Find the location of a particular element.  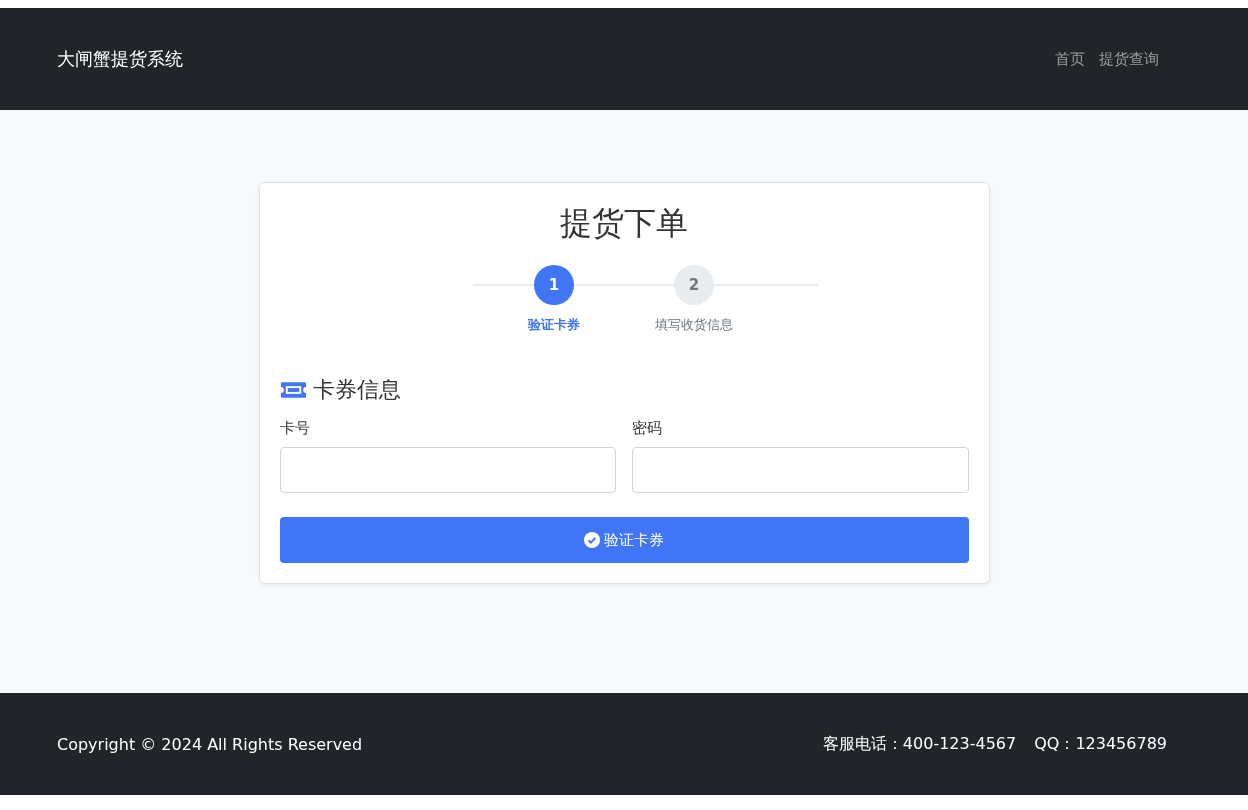

contact-text: QQ：123456789 is located at coordinates (1100, 744).